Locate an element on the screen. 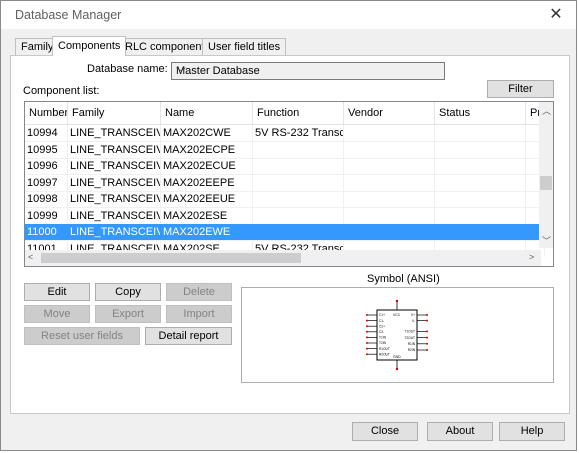 The height and width of the screenshot is (453, 579). column-header-function: Function is located at coordinates (298, 113).